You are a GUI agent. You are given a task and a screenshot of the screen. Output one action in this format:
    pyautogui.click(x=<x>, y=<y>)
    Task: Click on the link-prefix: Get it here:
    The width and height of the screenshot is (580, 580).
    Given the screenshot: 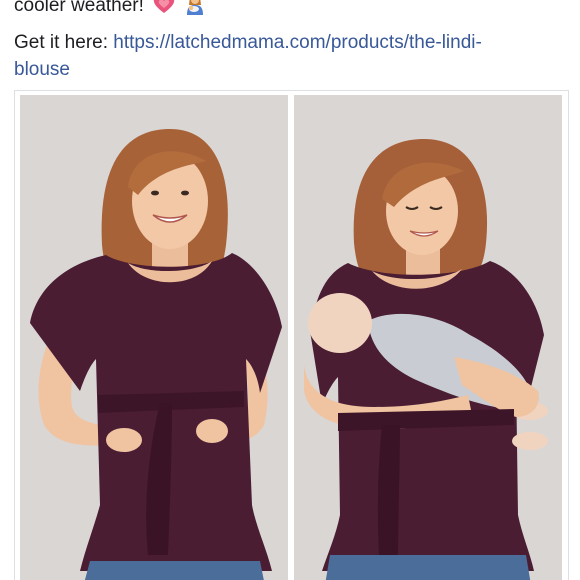 What is the action you would take?
    pyautogui.click(x=64, y=42)
    